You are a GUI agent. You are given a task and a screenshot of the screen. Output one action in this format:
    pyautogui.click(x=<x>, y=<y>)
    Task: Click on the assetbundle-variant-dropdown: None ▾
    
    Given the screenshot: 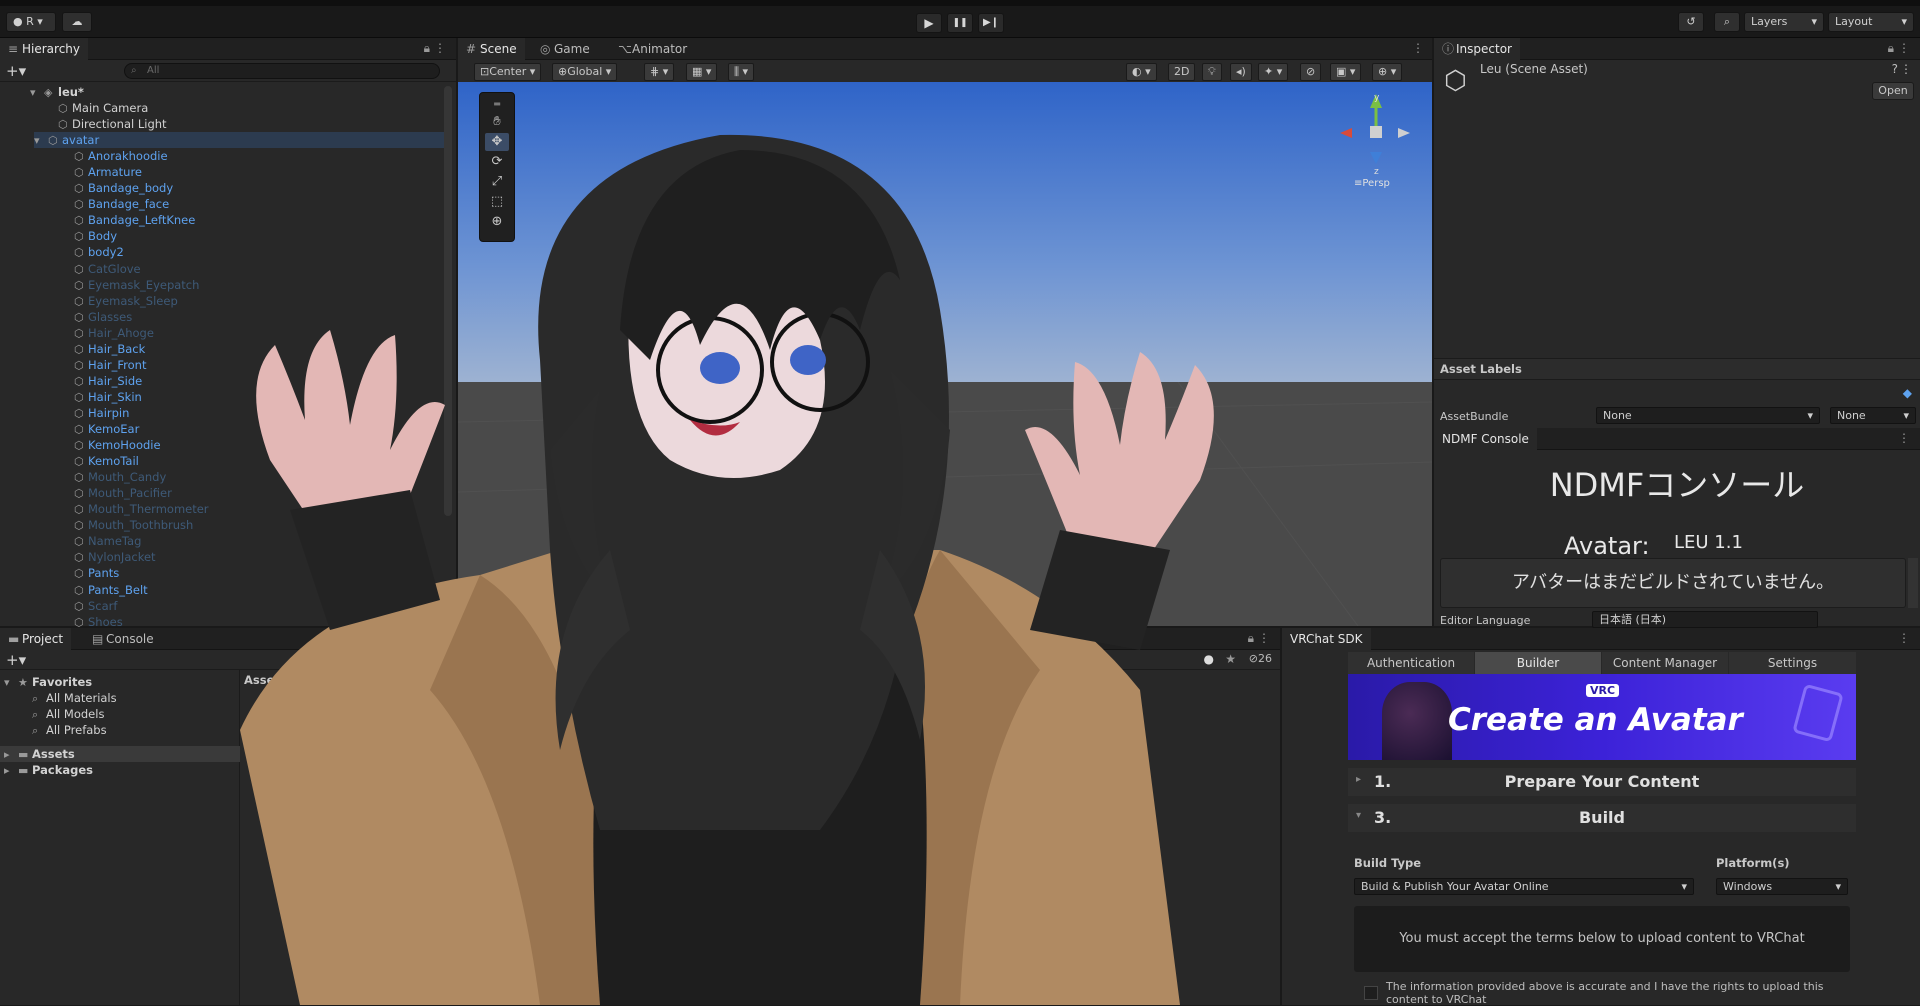 What is the action you would take?
    pyautogui.click(x=1873, y=415)
    